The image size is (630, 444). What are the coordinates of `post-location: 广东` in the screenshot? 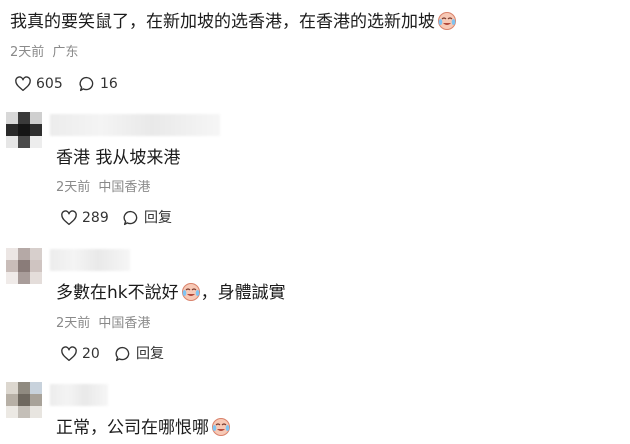 It's located at (65, 52).